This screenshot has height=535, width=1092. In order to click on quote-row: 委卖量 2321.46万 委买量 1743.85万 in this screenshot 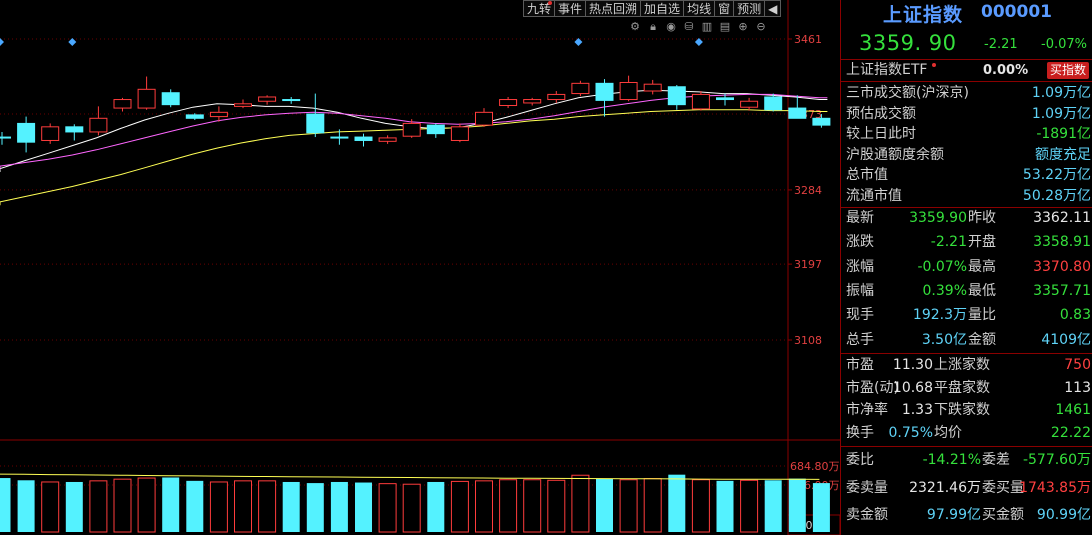, I will do `click(966, 488)`.